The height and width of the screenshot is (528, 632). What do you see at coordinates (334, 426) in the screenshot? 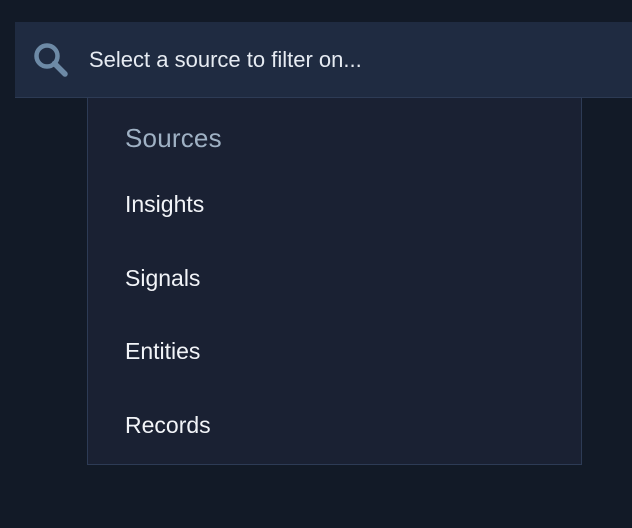
I see `option-records: Records` at bounding box center [334, 426].